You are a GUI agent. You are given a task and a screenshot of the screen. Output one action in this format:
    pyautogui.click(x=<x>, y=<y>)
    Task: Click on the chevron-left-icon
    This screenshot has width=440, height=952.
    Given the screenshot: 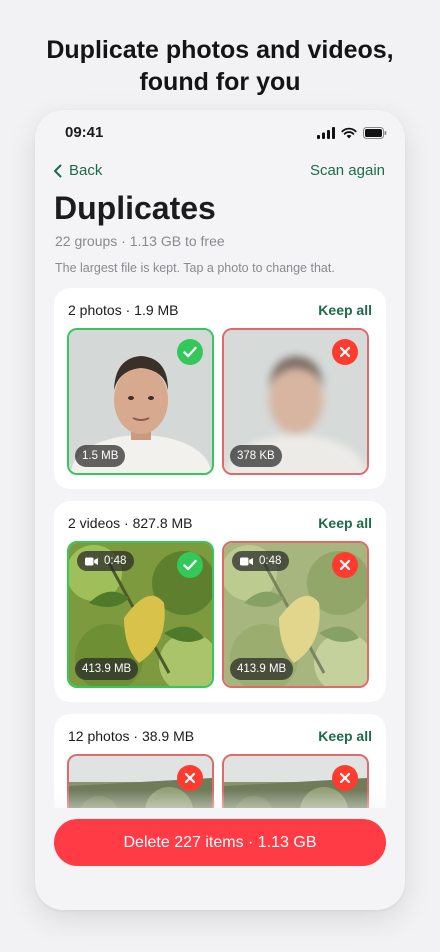 What is the action you would take?
    pyautogui.click(x=58, y=170)
    